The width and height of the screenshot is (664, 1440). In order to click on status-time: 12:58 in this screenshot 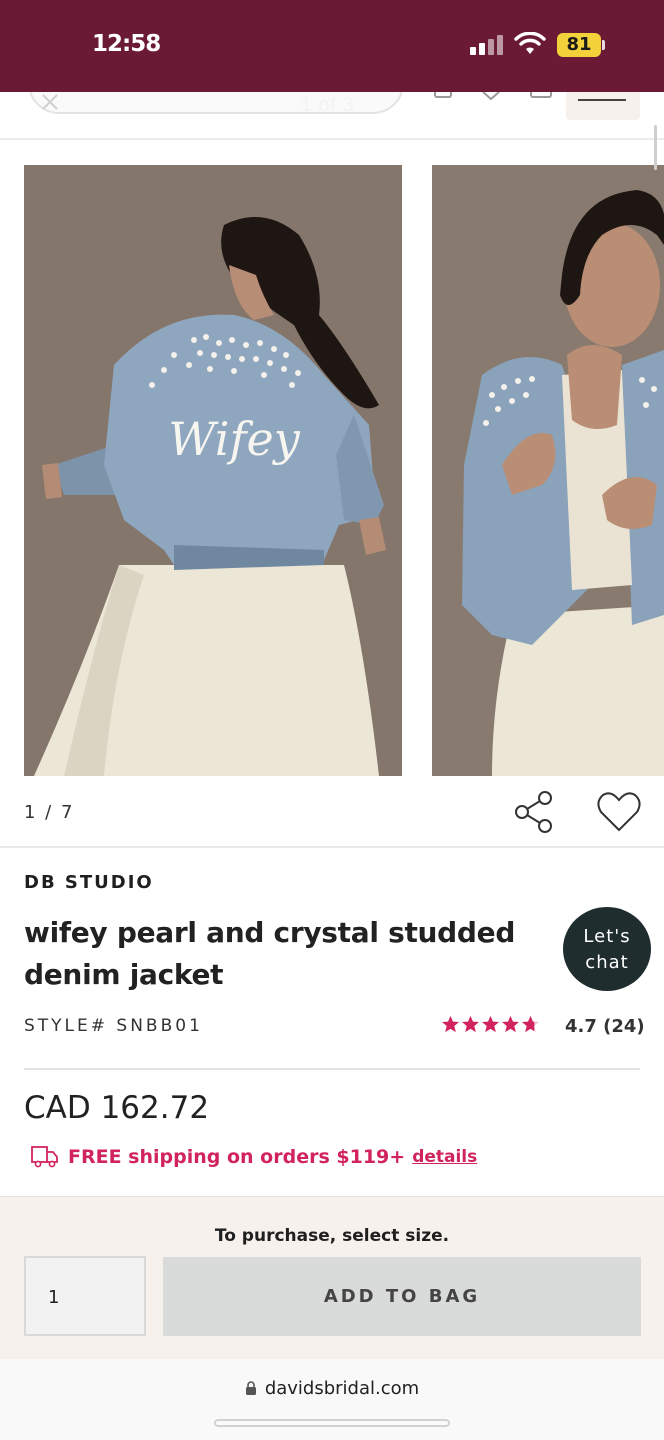, I will do `click(126, 44)`.